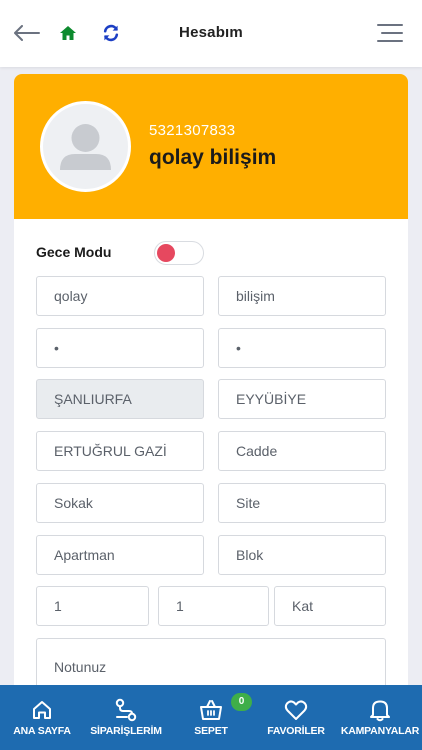 This screenshot has width=422, height=750. I want to click on street-input: Cadde, so click(302, 451).